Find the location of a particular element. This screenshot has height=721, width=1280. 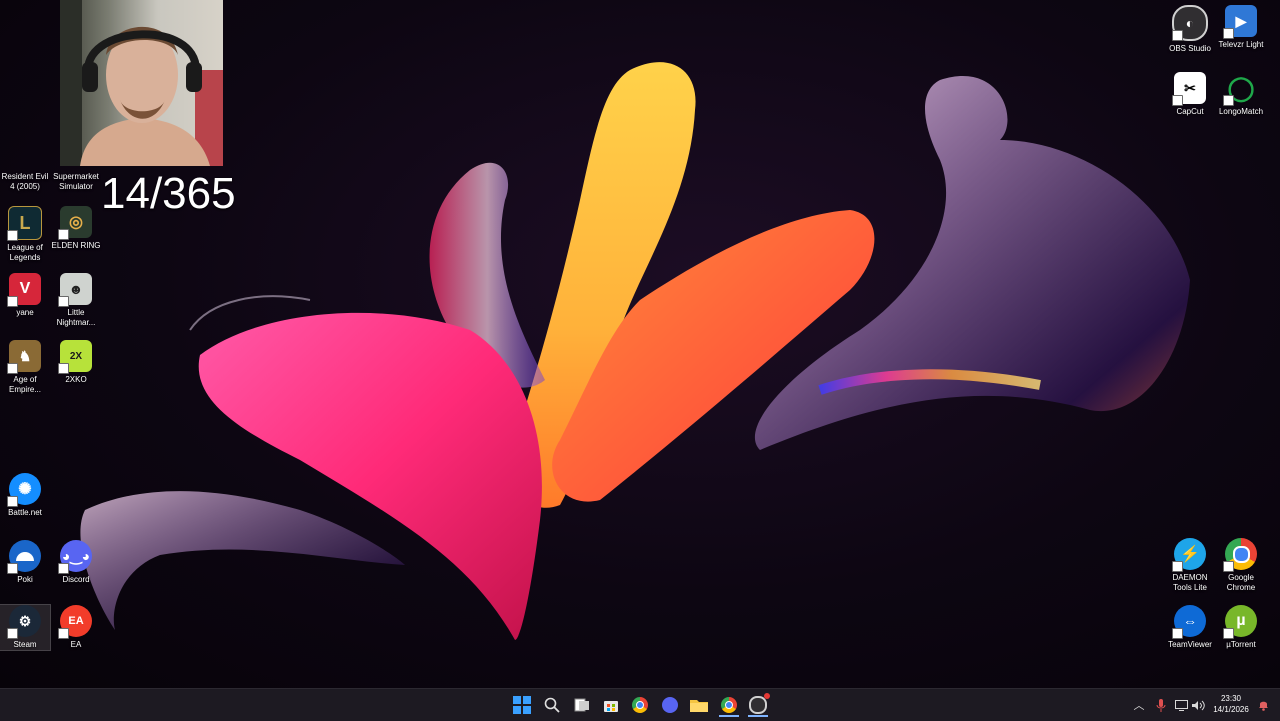

desktop-icon-televzr-light: ▶ Televzr Light is located at coordinates (1241, 27).